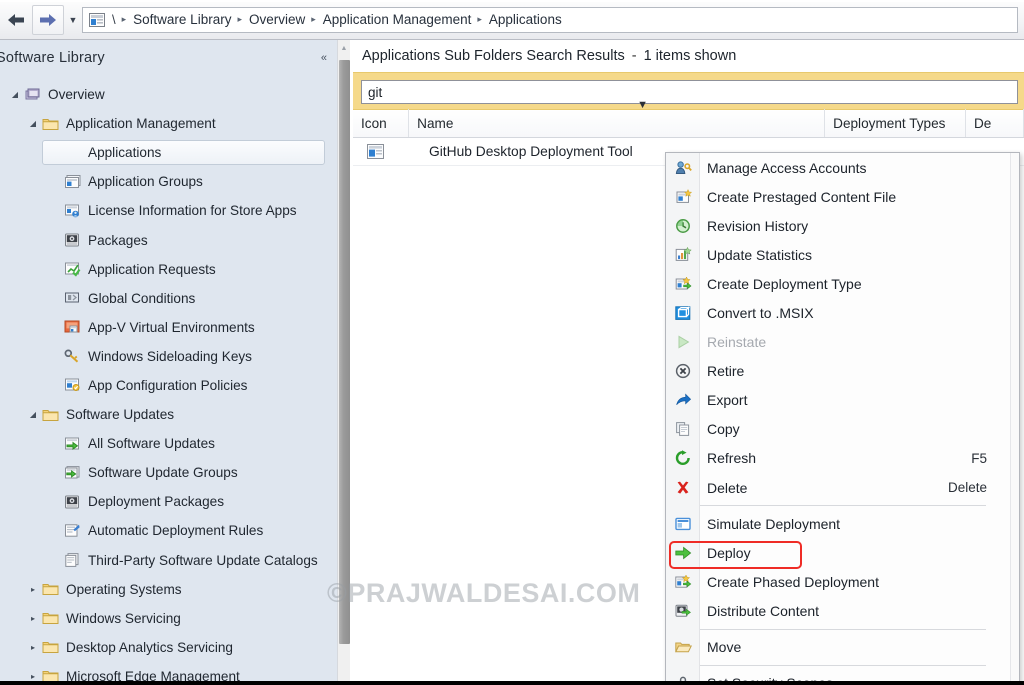 This screenshot has width=1024, height=685. I want to click on context-menu-item-copy: Copy, so click(842, 429).